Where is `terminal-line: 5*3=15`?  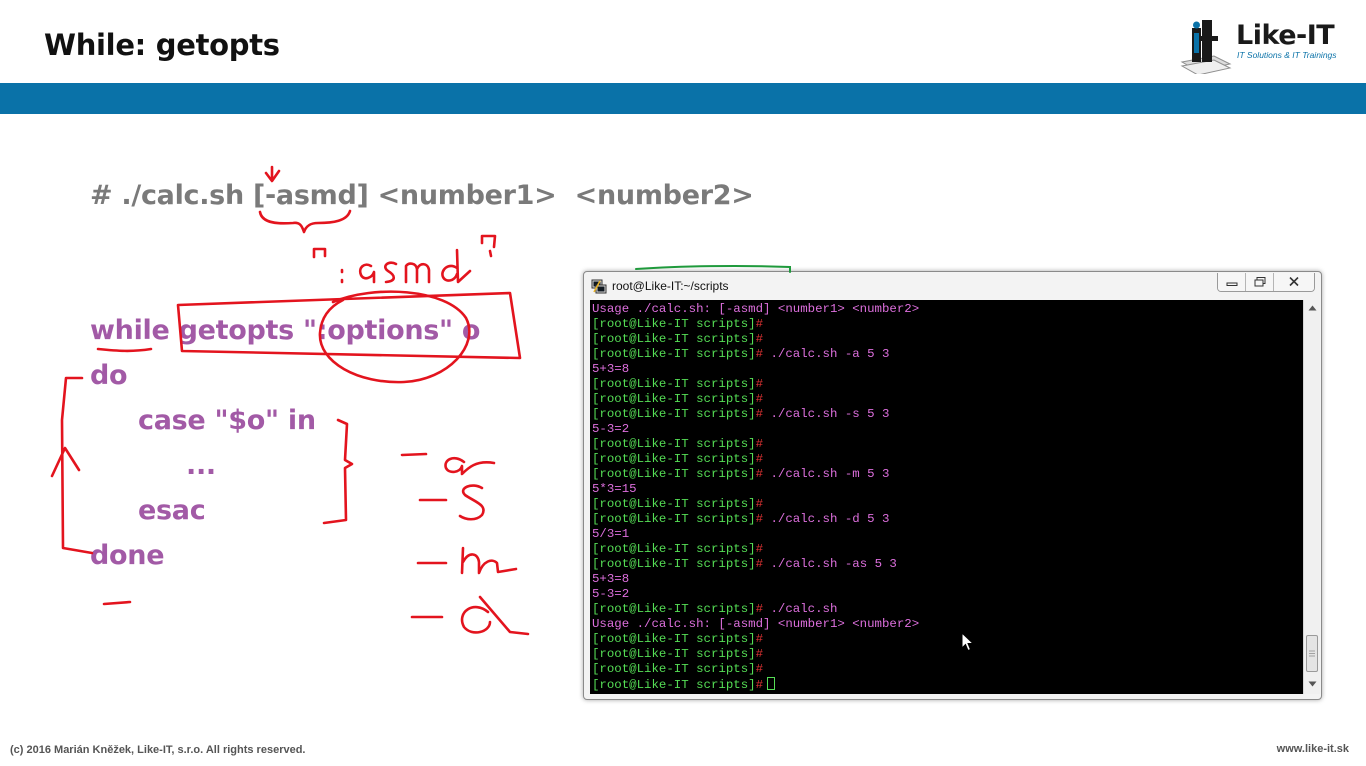 terminal-line: 5*3=15 is located at coordinates (947, 489).